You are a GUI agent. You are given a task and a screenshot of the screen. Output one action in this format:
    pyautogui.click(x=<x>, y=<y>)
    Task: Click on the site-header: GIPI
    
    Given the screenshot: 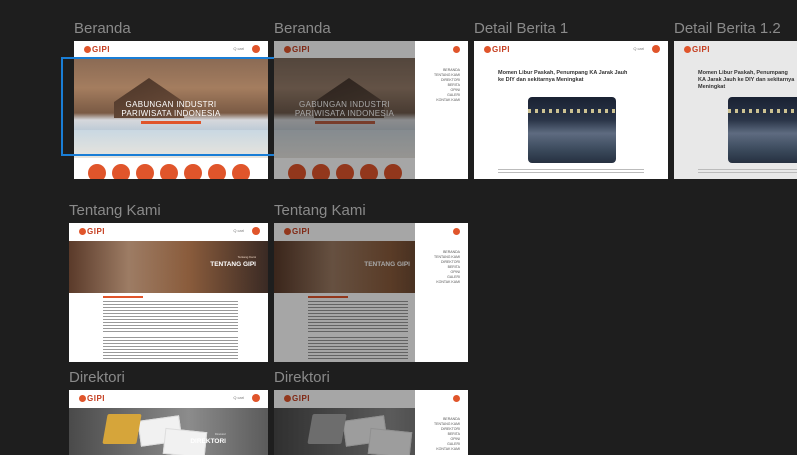 What is the action you would take?
    pyautogui.click(x=735, y=49)
    